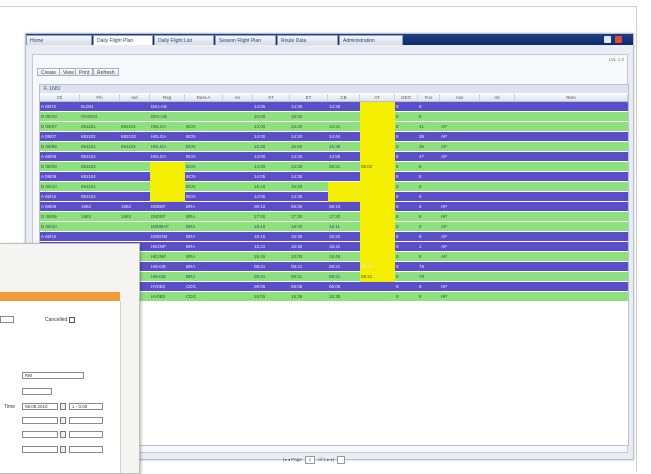  I want to click on time-field: 08.08.2010, so click(40, 406).